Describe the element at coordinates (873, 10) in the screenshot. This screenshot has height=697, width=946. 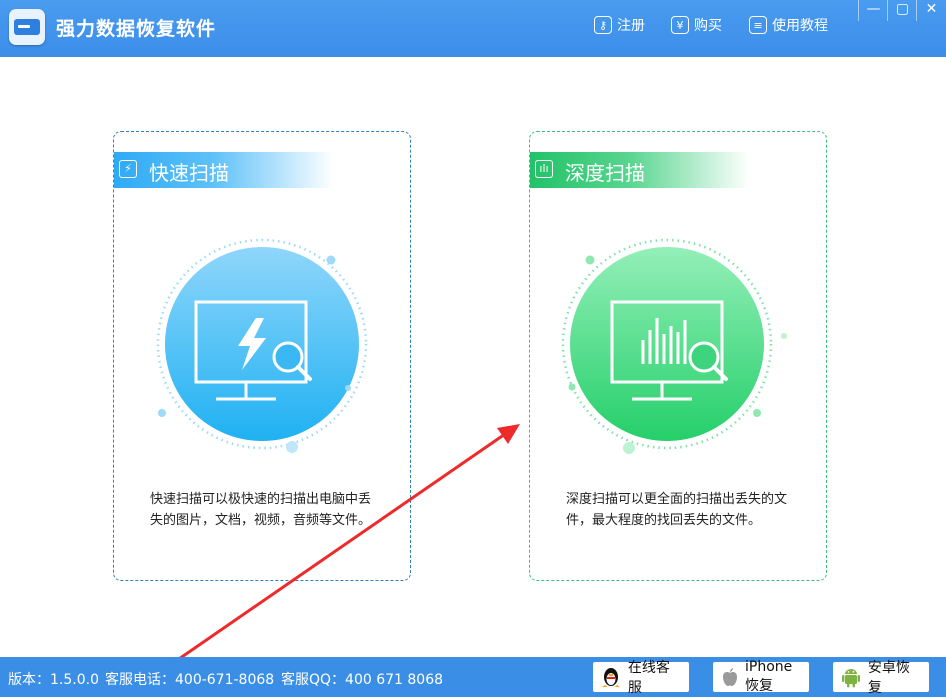
I see `minimize-button: —` at that location.